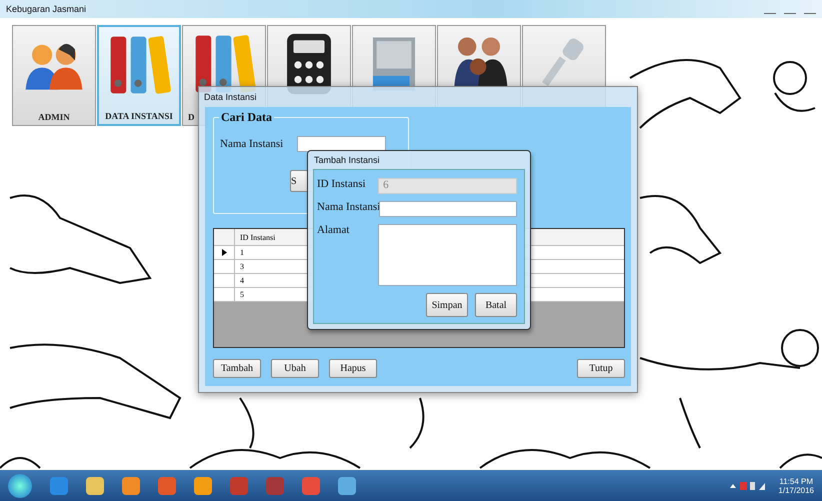 The image size is (822, 501). What do you see at coordinates (796, 481) in the screenshot?
I see `clock-time: 11:54 PM` at bounding box center [796, 481].